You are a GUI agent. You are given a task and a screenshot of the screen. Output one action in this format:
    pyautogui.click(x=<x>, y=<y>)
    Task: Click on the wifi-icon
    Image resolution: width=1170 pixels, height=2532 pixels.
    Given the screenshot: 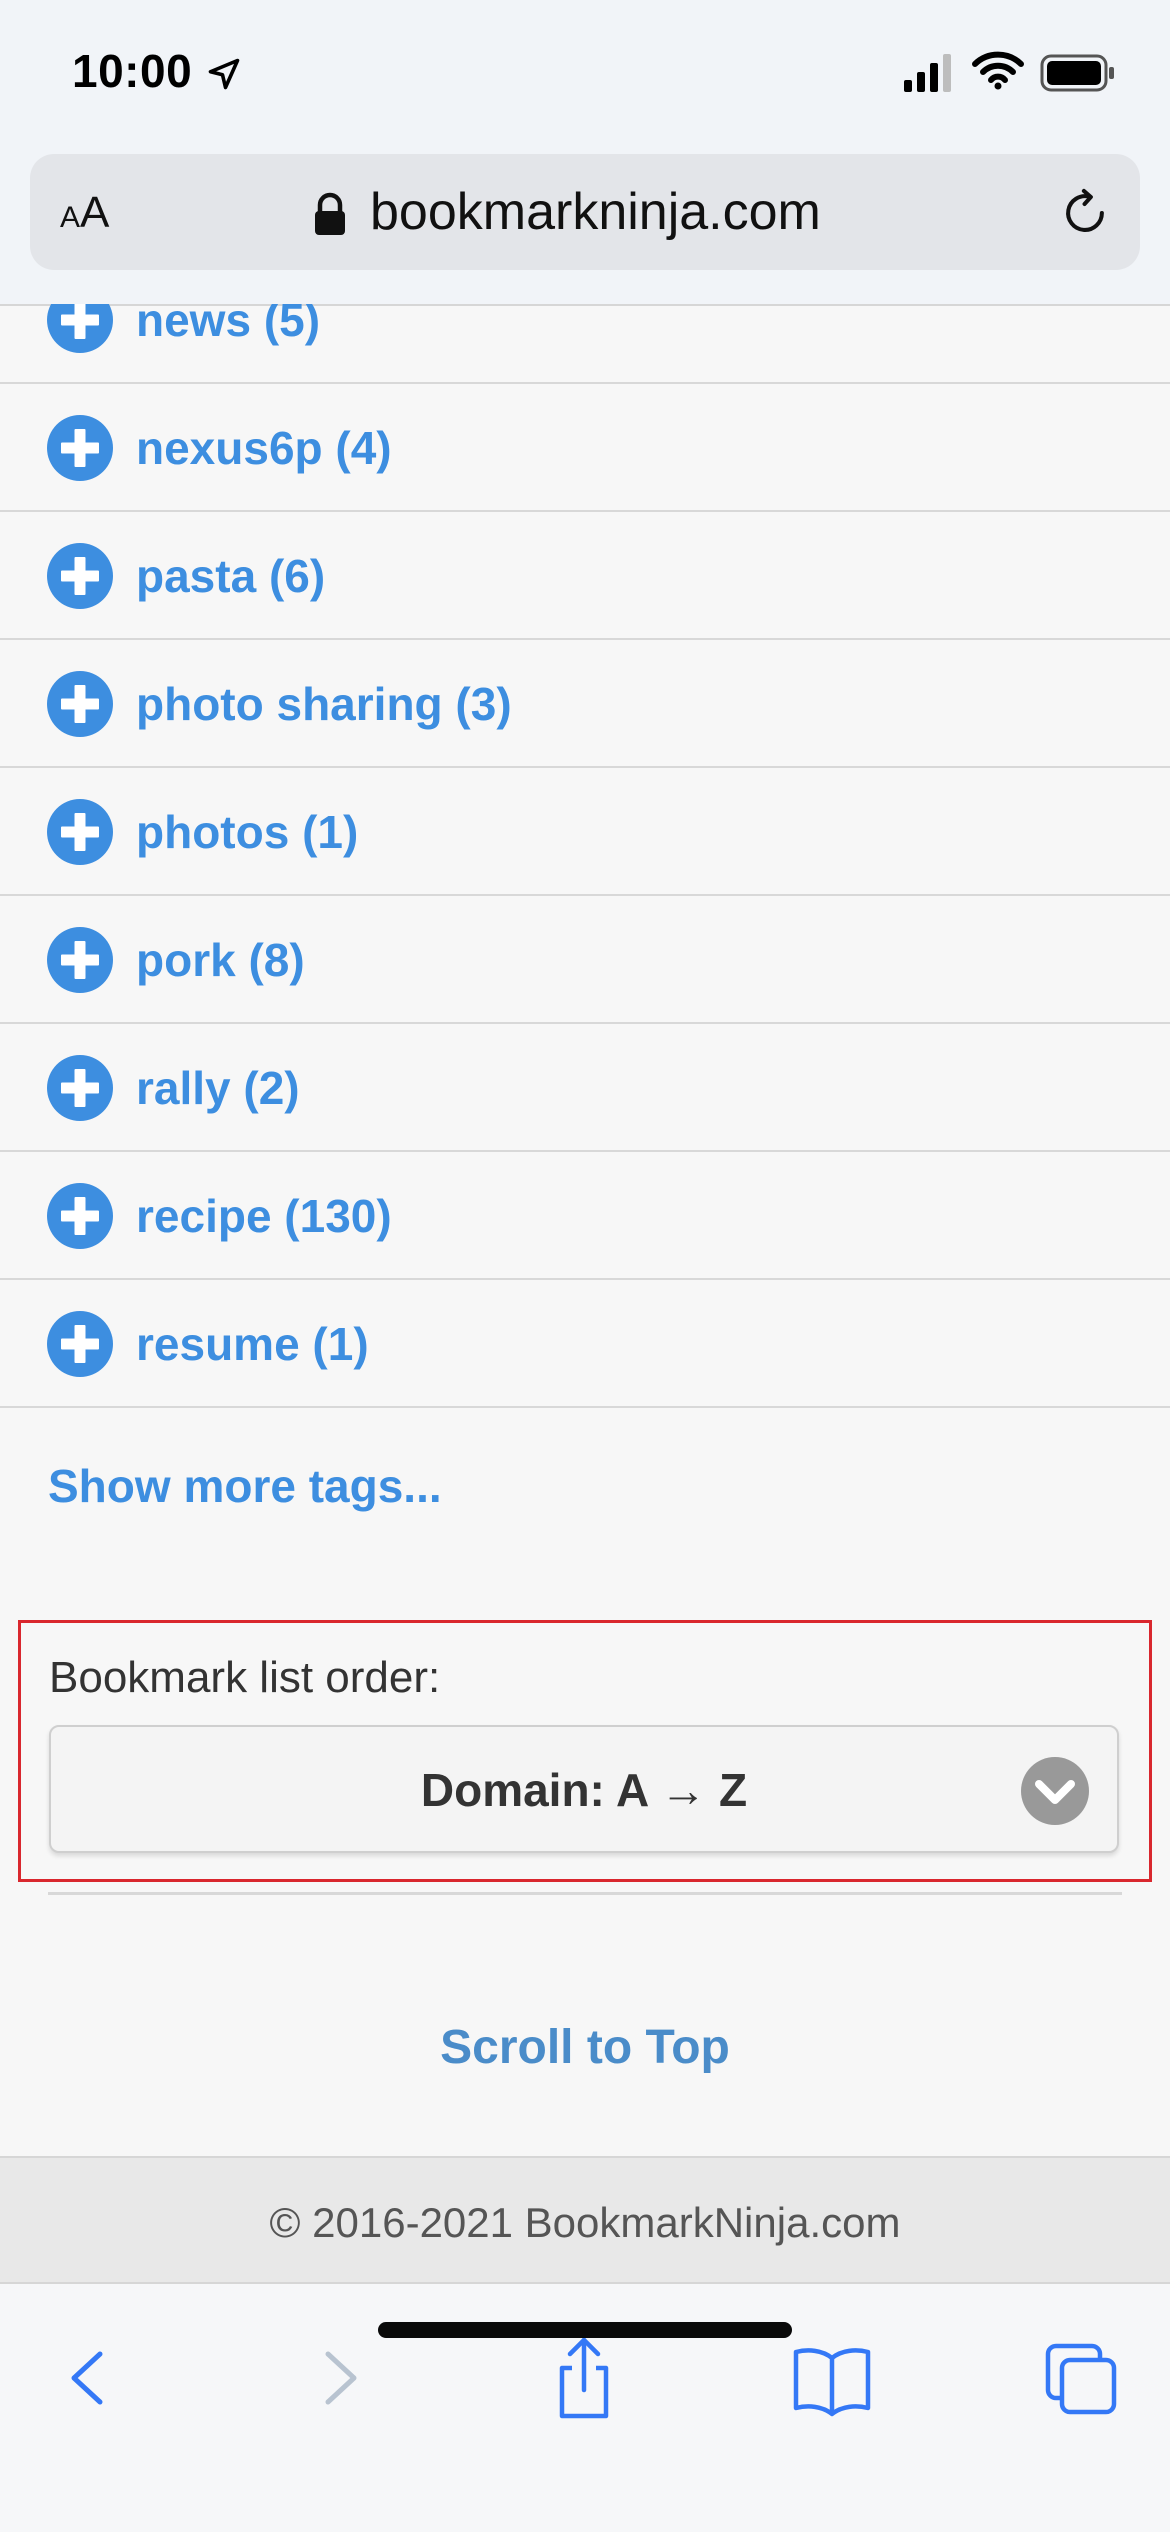 What is the action you would take?
    pyautogui.click(x=998, y=70)
    